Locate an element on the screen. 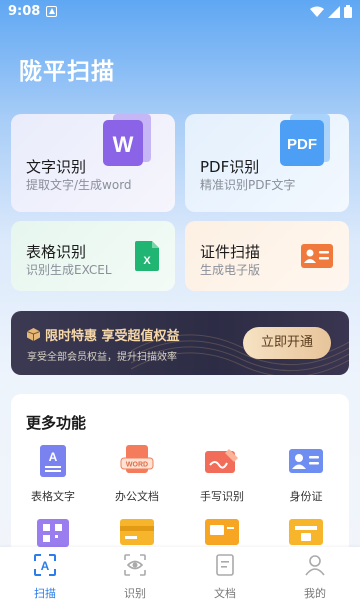  id-scan-title: 证件扫描 is located at coordinates (230, 252).